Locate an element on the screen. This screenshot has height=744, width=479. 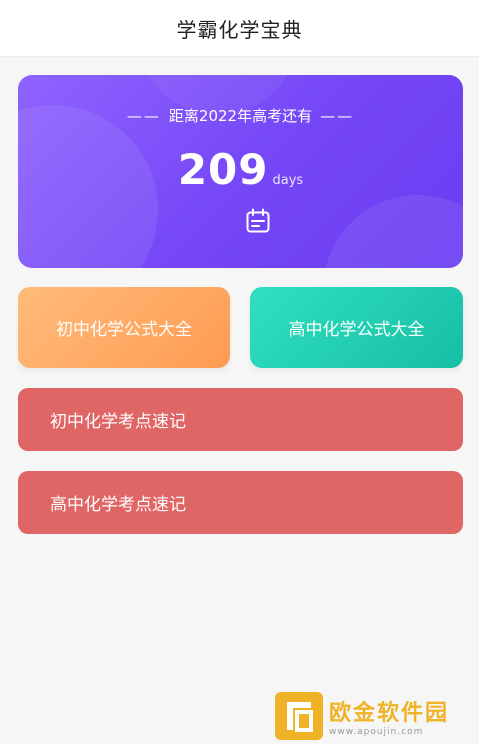
watermark-name: 欧金软件园 is located at coordinates (389, 713).